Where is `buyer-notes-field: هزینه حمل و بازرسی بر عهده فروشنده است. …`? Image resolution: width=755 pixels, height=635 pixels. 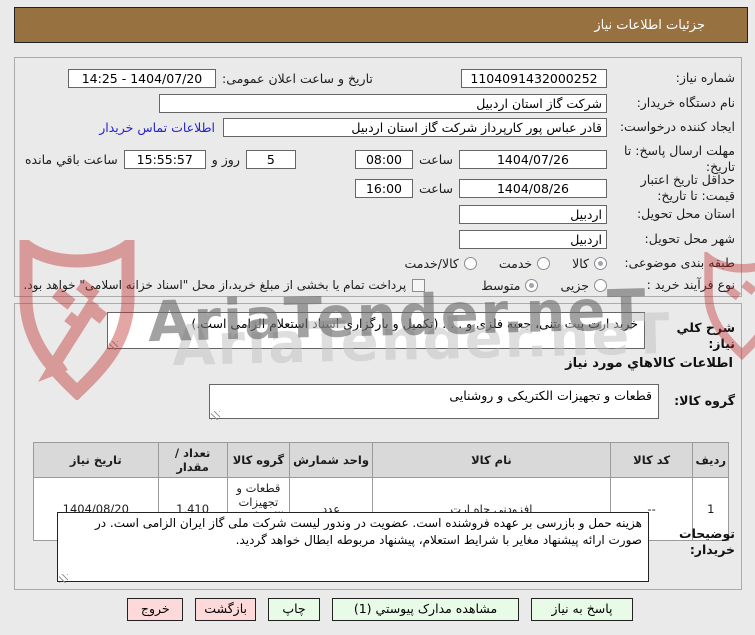
buyer-notes-field: هزینه حمل و بازرسی بر عهده فروشنده است. … is located at coordinates (353, 547).